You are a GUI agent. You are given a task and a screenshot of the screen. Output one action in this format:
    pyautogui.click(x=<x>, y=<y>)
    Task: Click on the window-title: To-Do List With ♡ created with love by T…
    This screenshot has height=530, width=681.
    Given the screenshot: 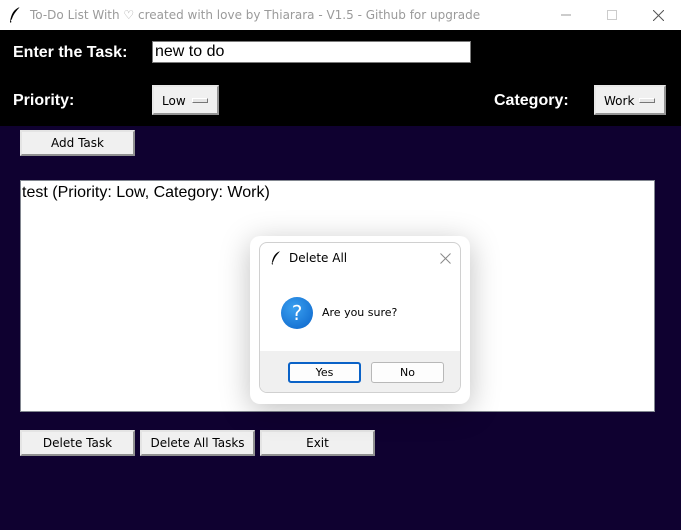 What is the action you would take?
    pyautogui.click(x=255, y=15)
    